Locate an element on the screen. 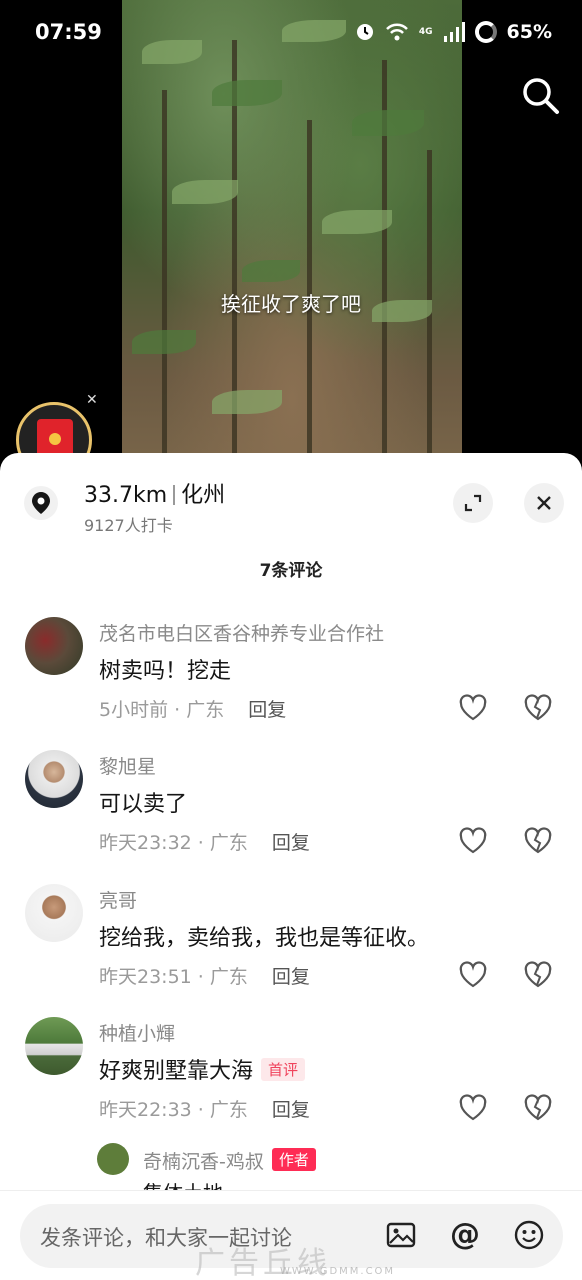 This screenshot has height=1280, width=582. status-time: 07:59 is located at coordinates (68, 32).